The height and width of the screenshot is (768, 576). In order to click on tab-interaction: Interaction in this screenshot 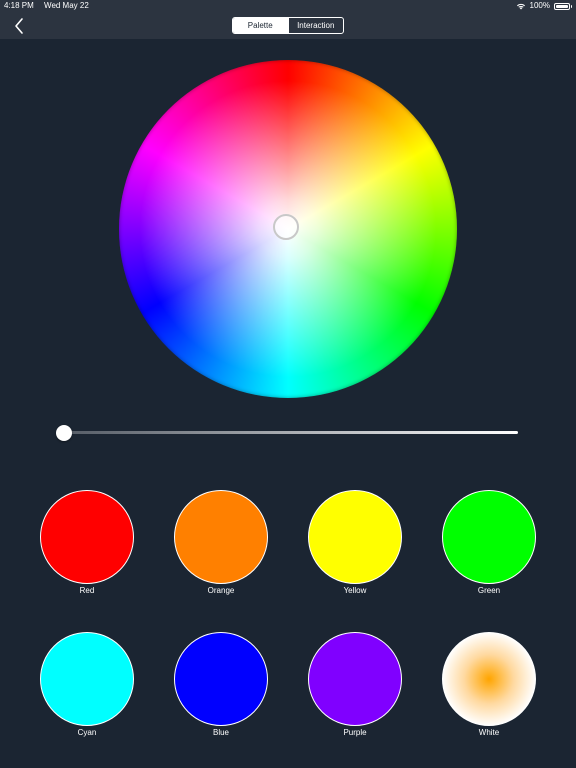, I will do `click(315, 25)`.